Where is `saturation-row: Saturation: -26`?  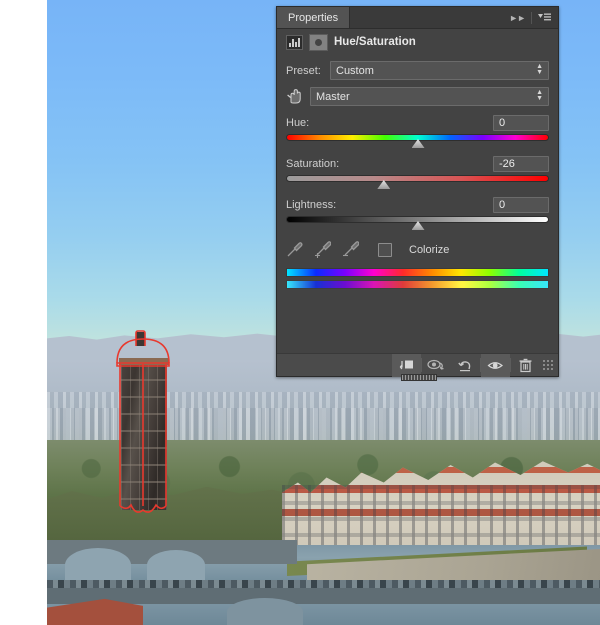 saturation-row: Saturation: -26 is located at coordinates (417, 164).